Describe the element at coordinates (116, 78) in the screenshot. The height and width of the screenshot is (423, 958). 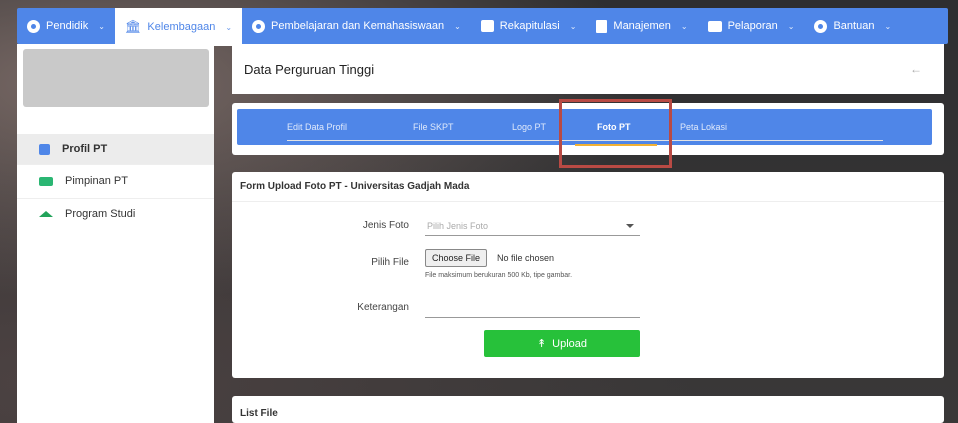
I see `institution-banner` at that location.